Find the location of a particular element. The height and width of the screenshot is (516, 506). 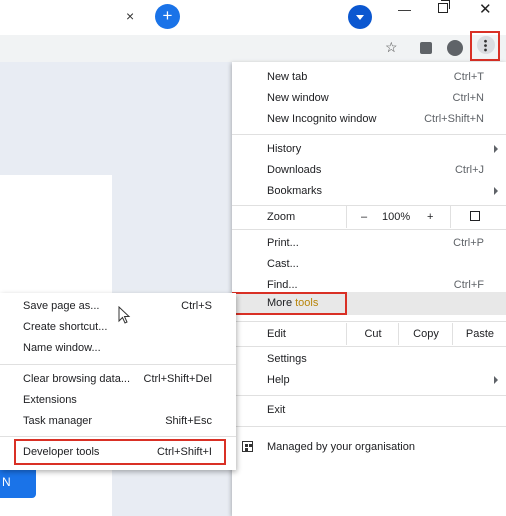

submenu-item-shortcut: Ctrl+Shift+Del is located at coordinates (177, 379).